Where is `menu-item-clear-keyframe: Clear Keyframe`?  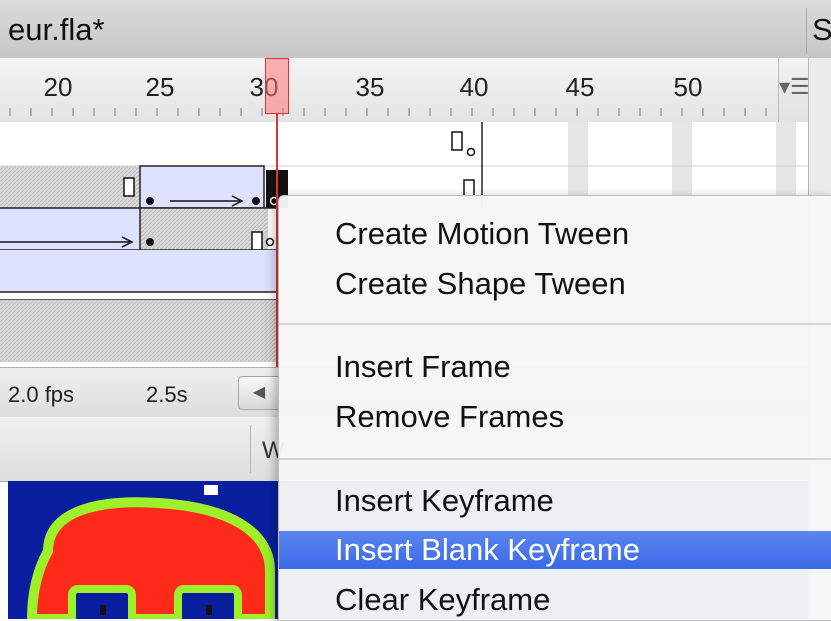
menu-item-clear-keyframe: Clear Keyframe is located at coordinates (555, 600).